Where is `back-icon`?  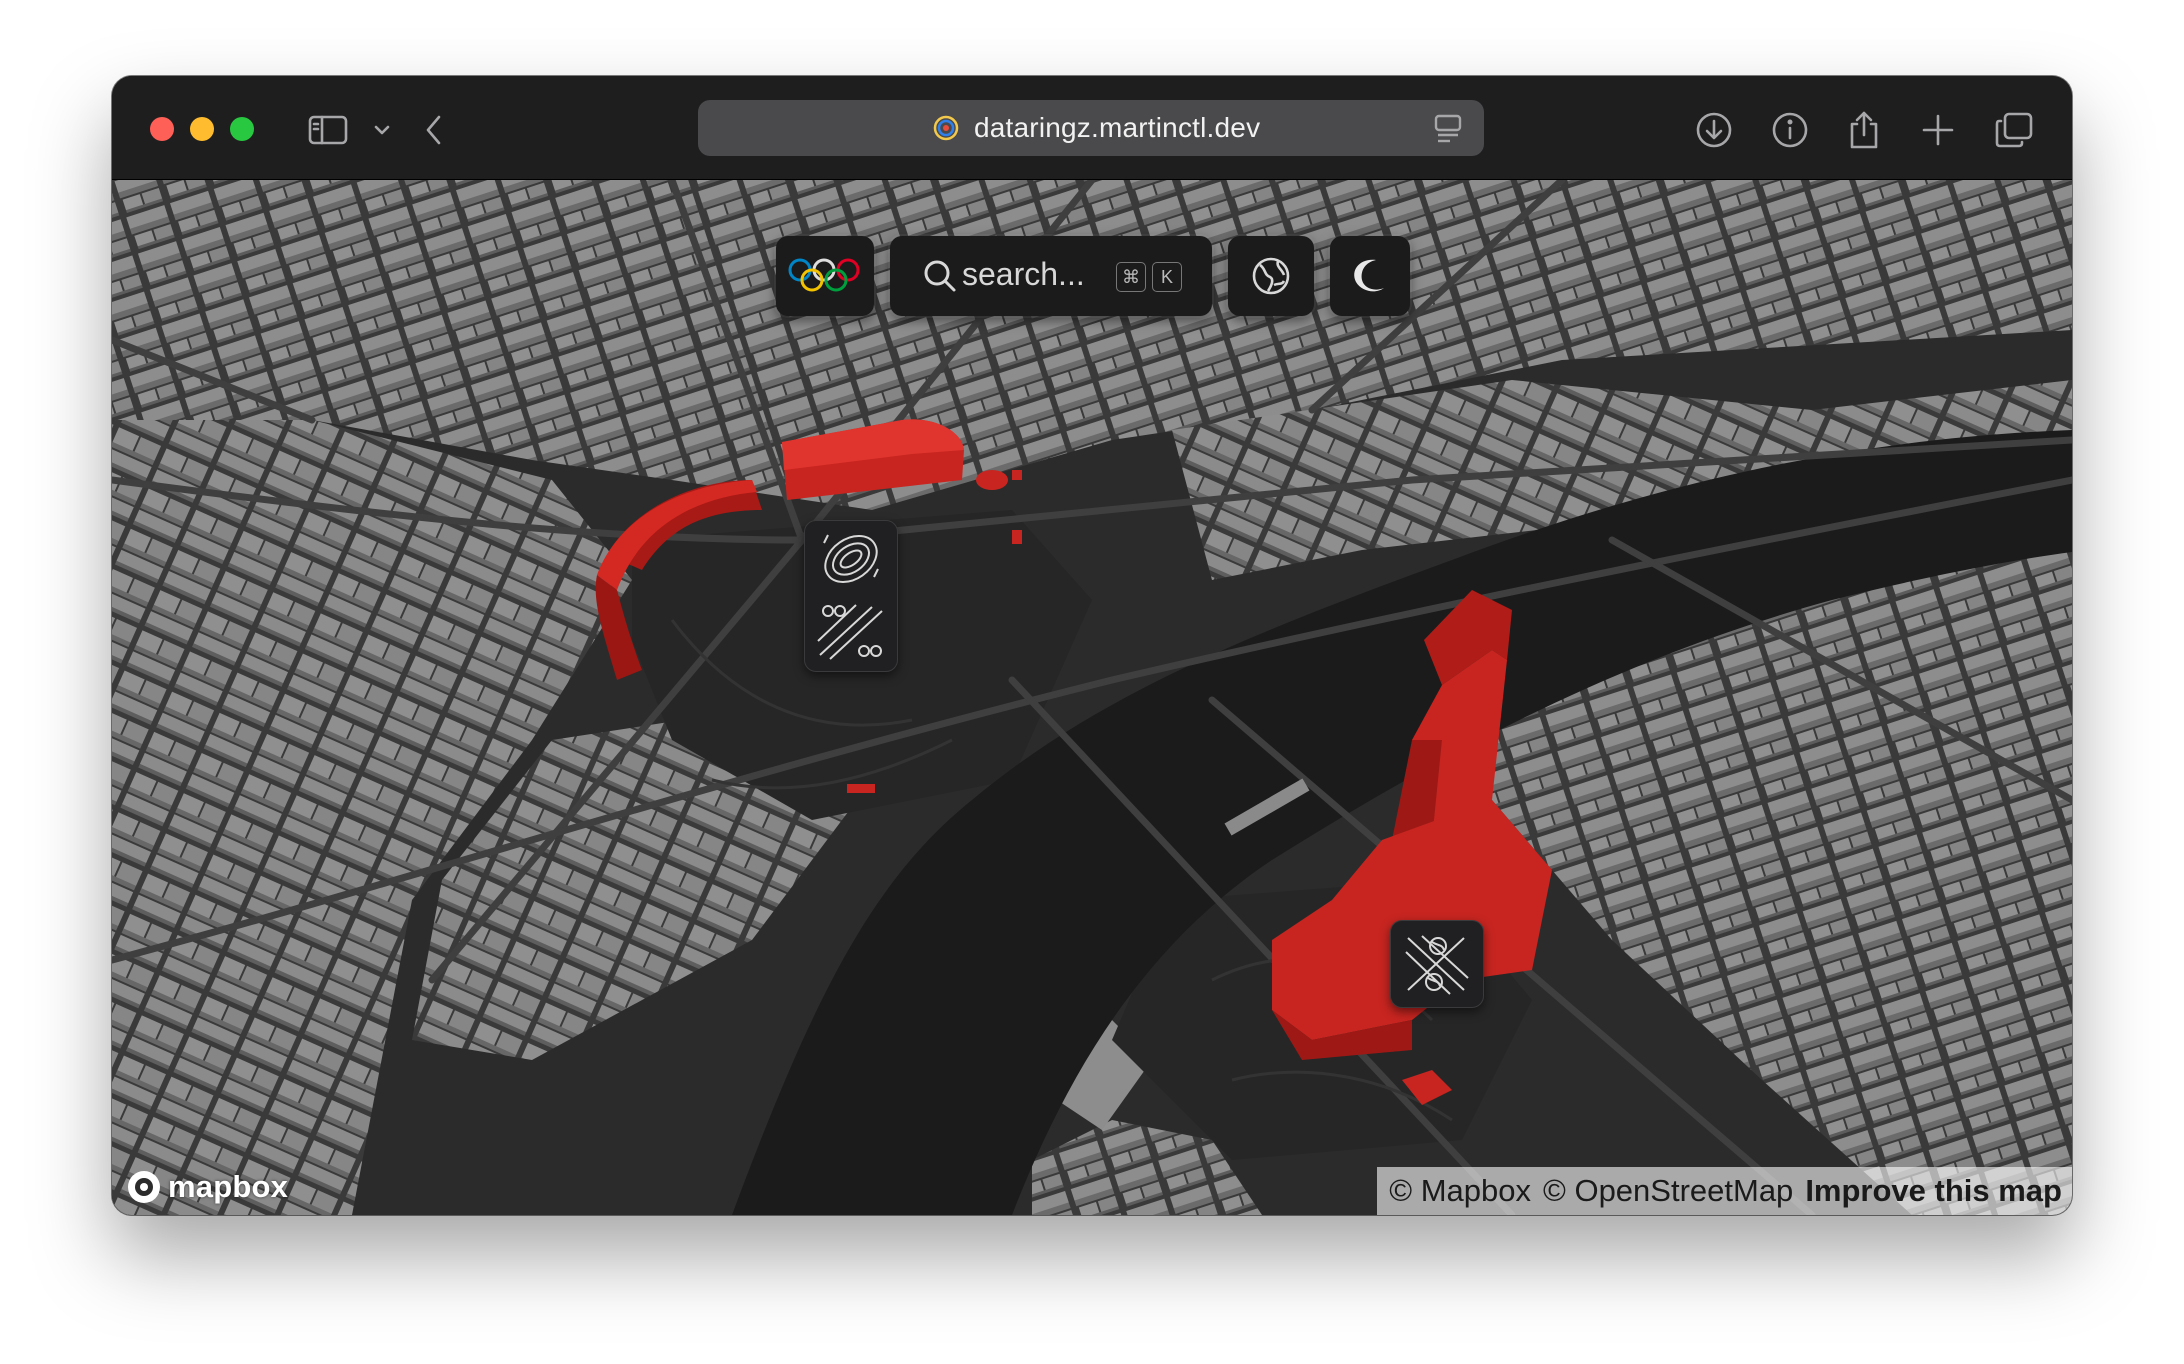 back-icon is located at coordinates (434, 130).